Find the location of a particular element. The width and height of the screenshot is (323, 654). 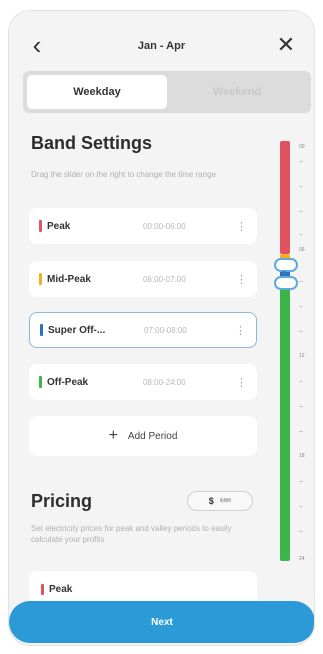

period-row-super-off-peak: Super Off-... 07:00-08:00 ⋮ is located at coordinates (143, 330).